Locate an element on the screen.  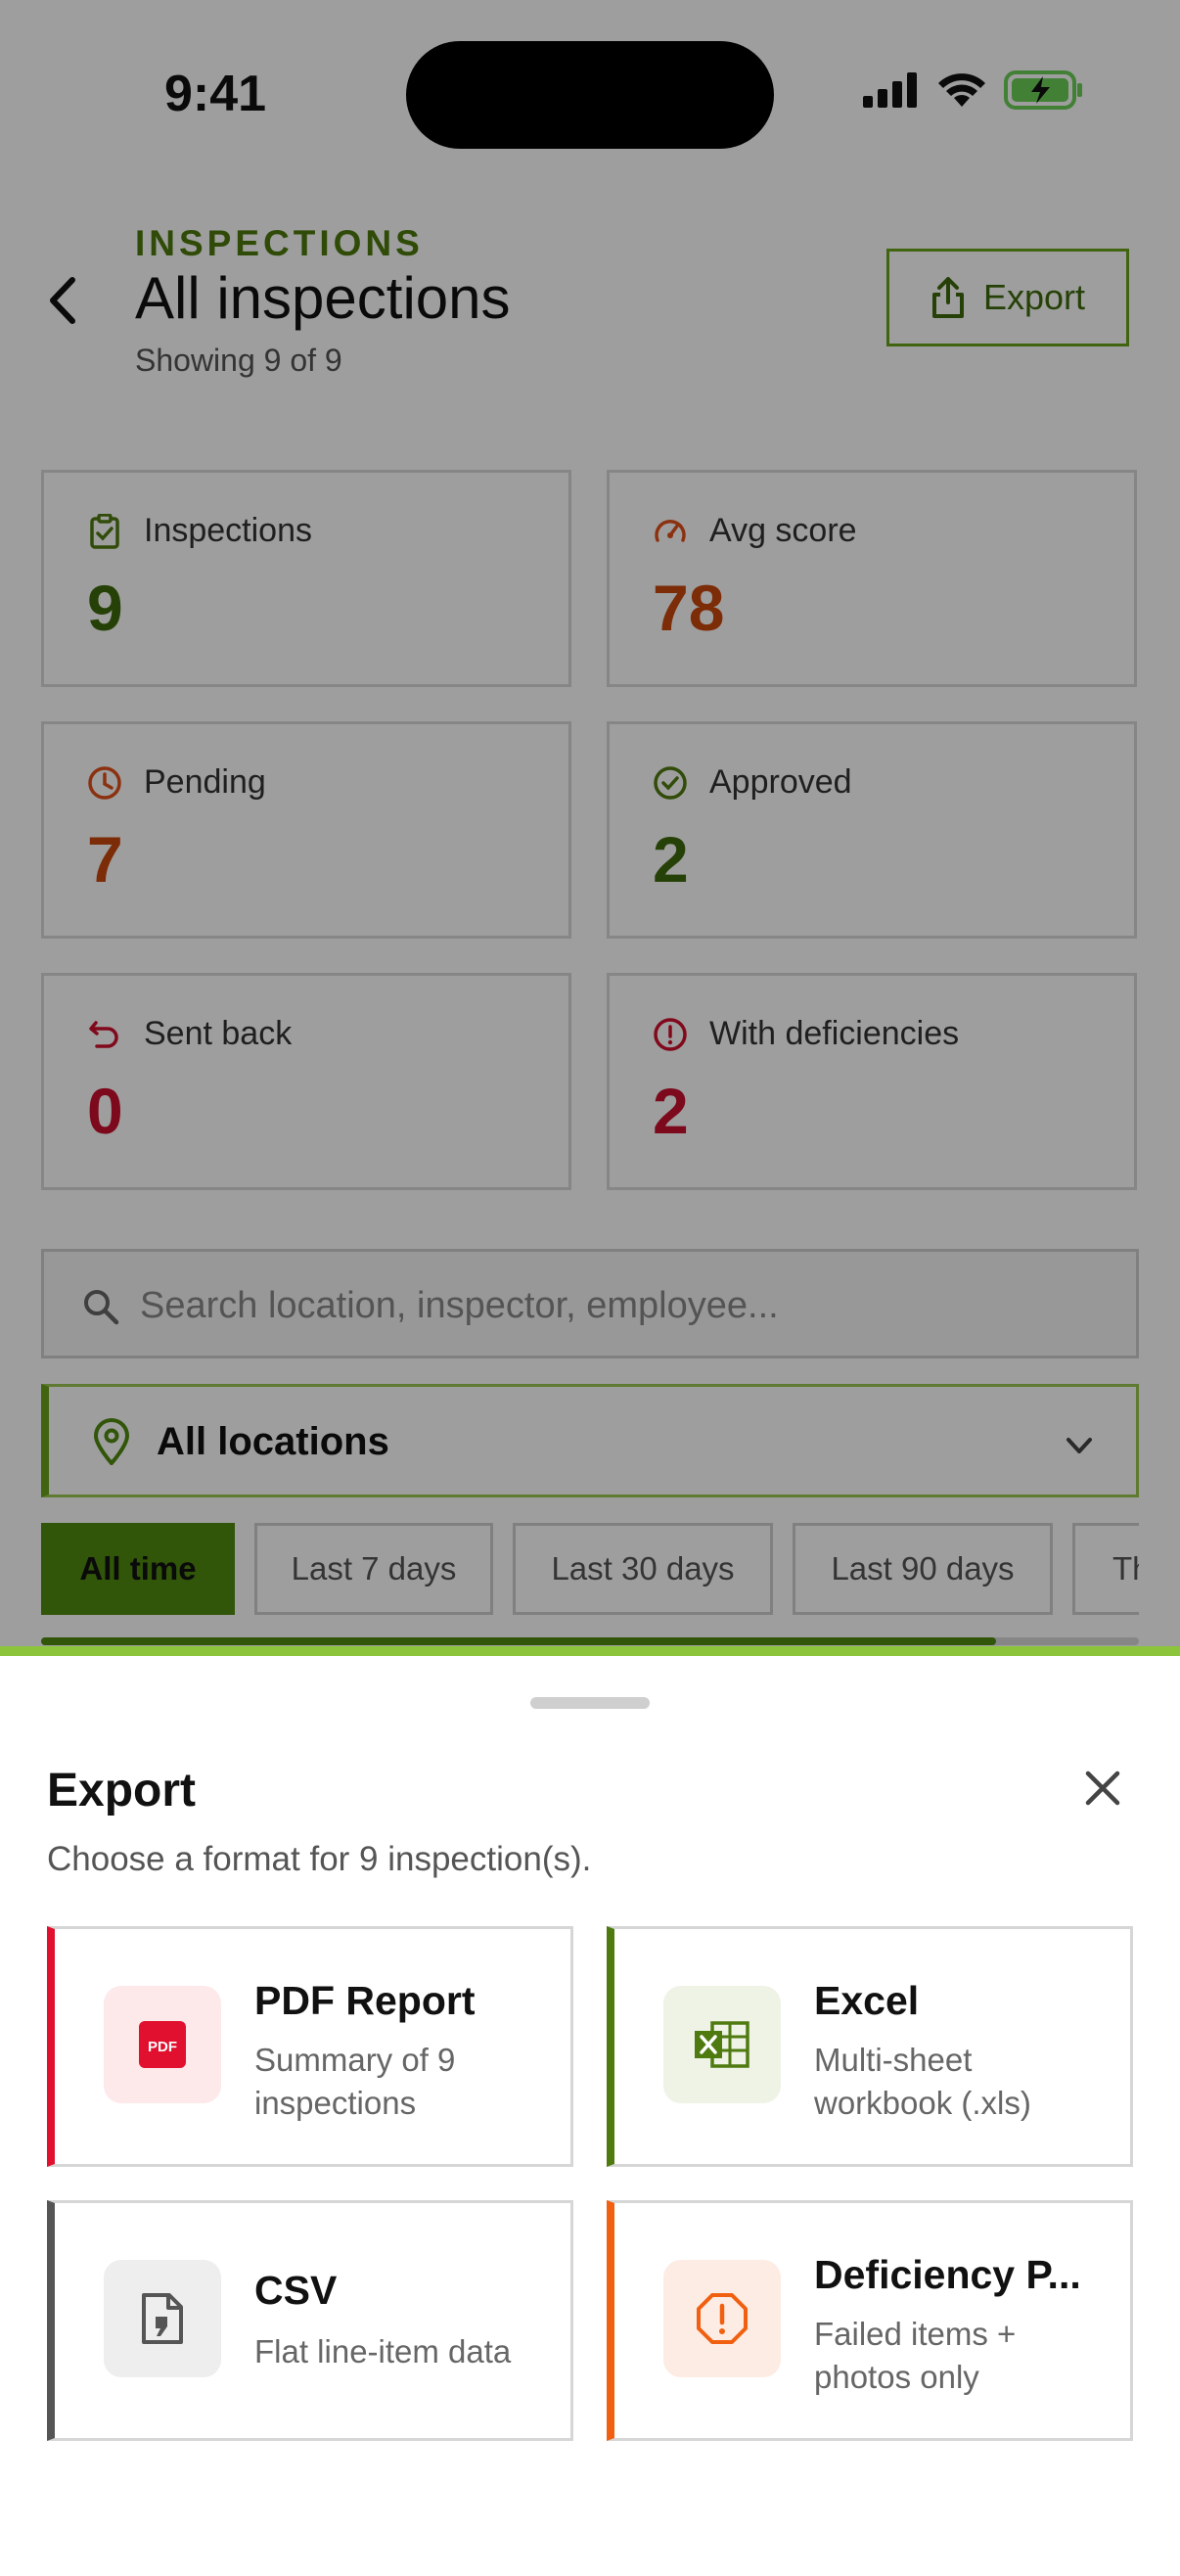
export-option-desc: Summary of 9 inspections is located at coordinates (355, 2081).